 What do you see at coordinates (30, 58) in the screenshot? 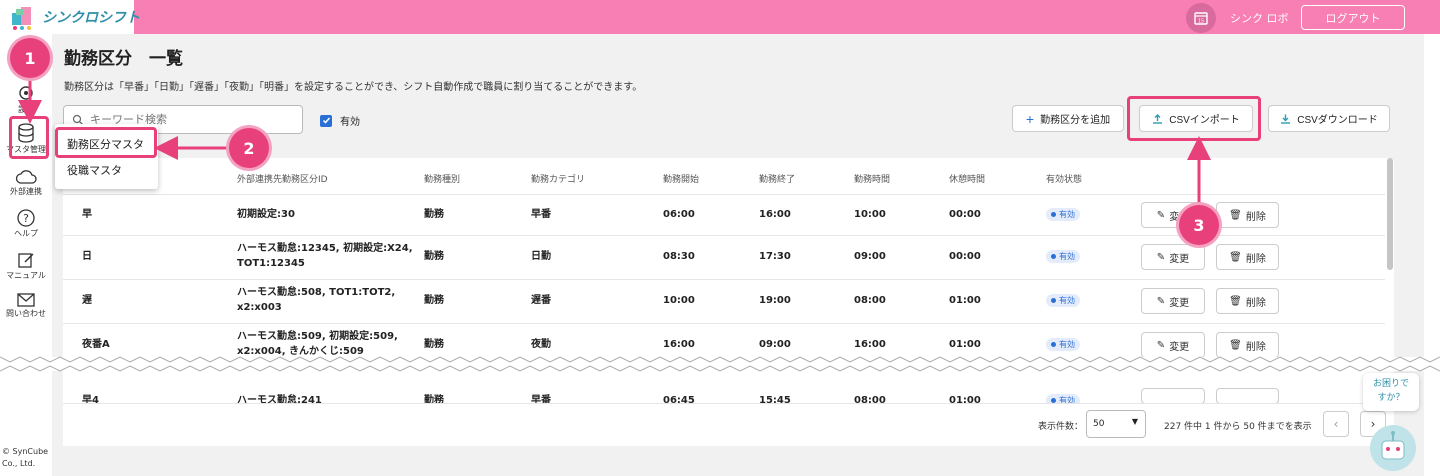
I see `step-badge-1: 1` at bounding box center [30, 58].